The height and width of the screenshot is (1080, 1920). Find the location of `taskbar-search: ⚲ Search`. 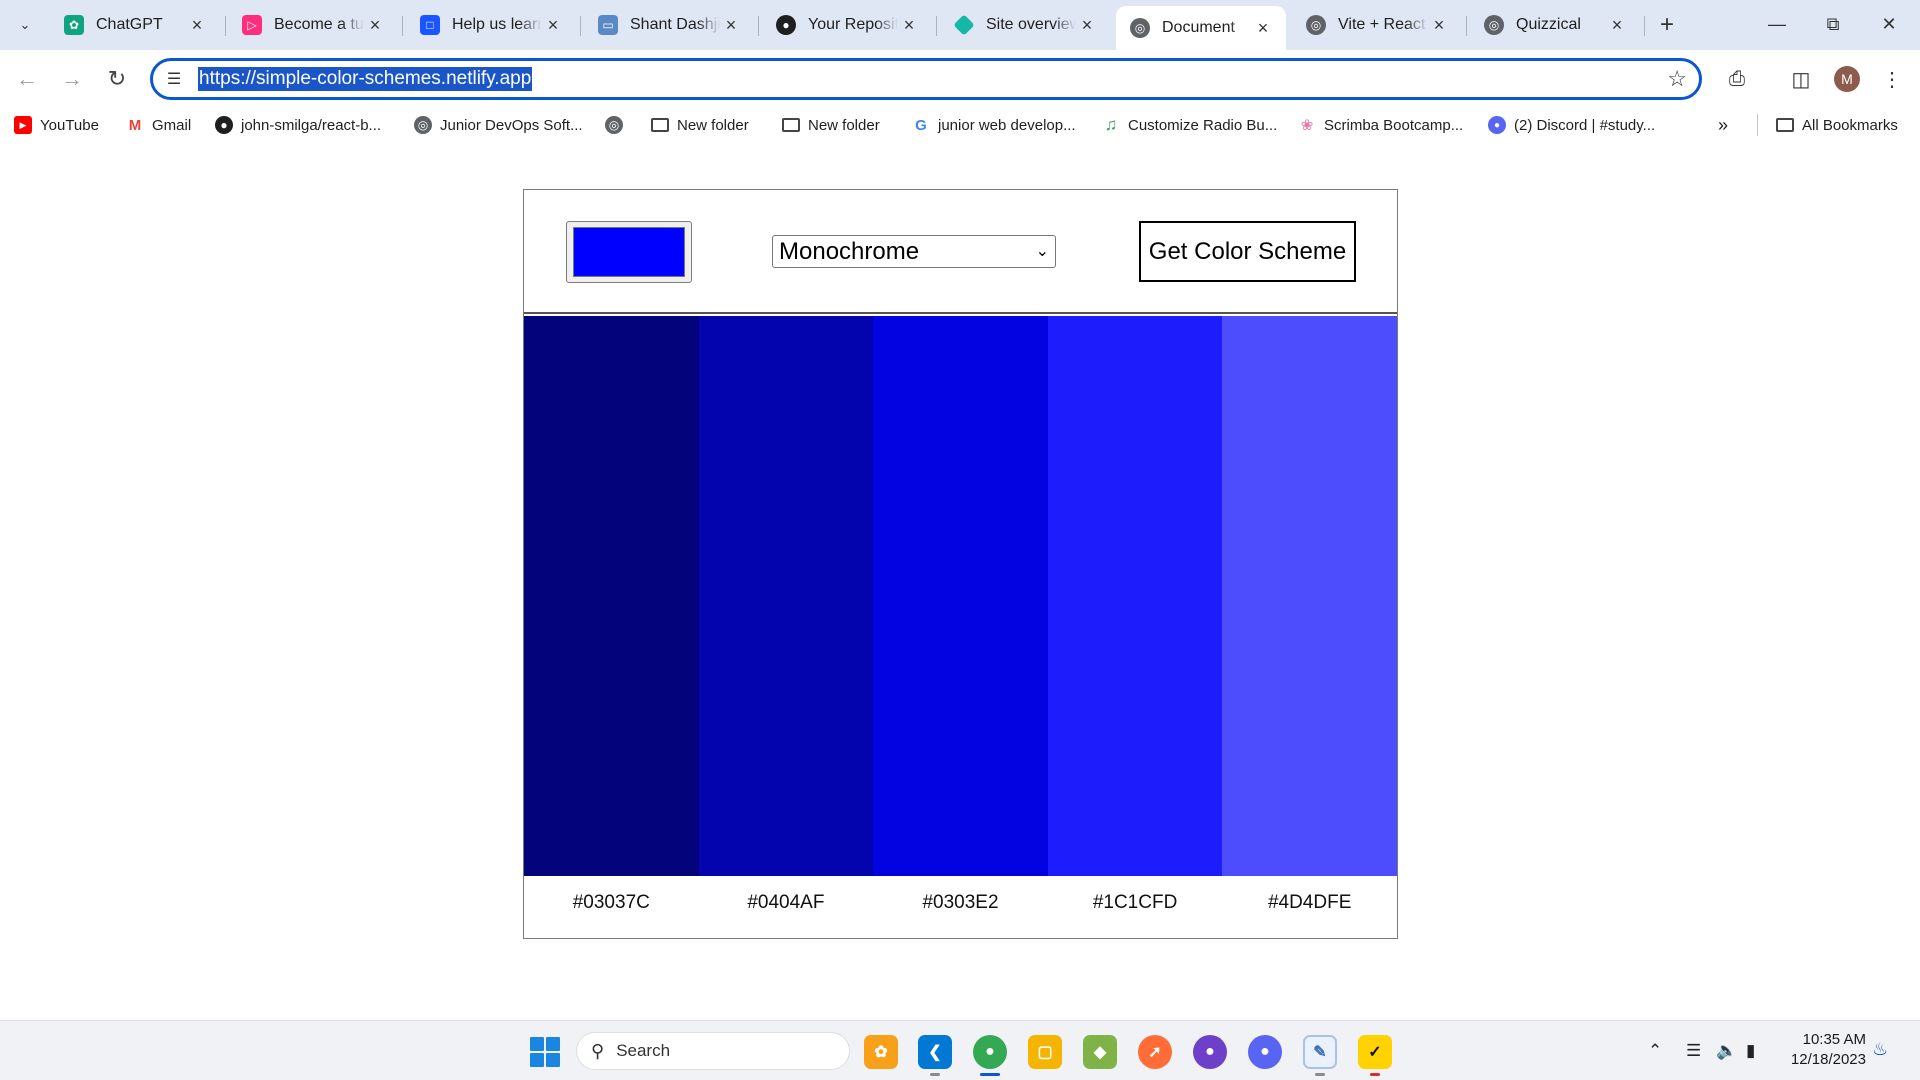

taskbar-search: ⚲ Search is located at coordinates (713, 1051).